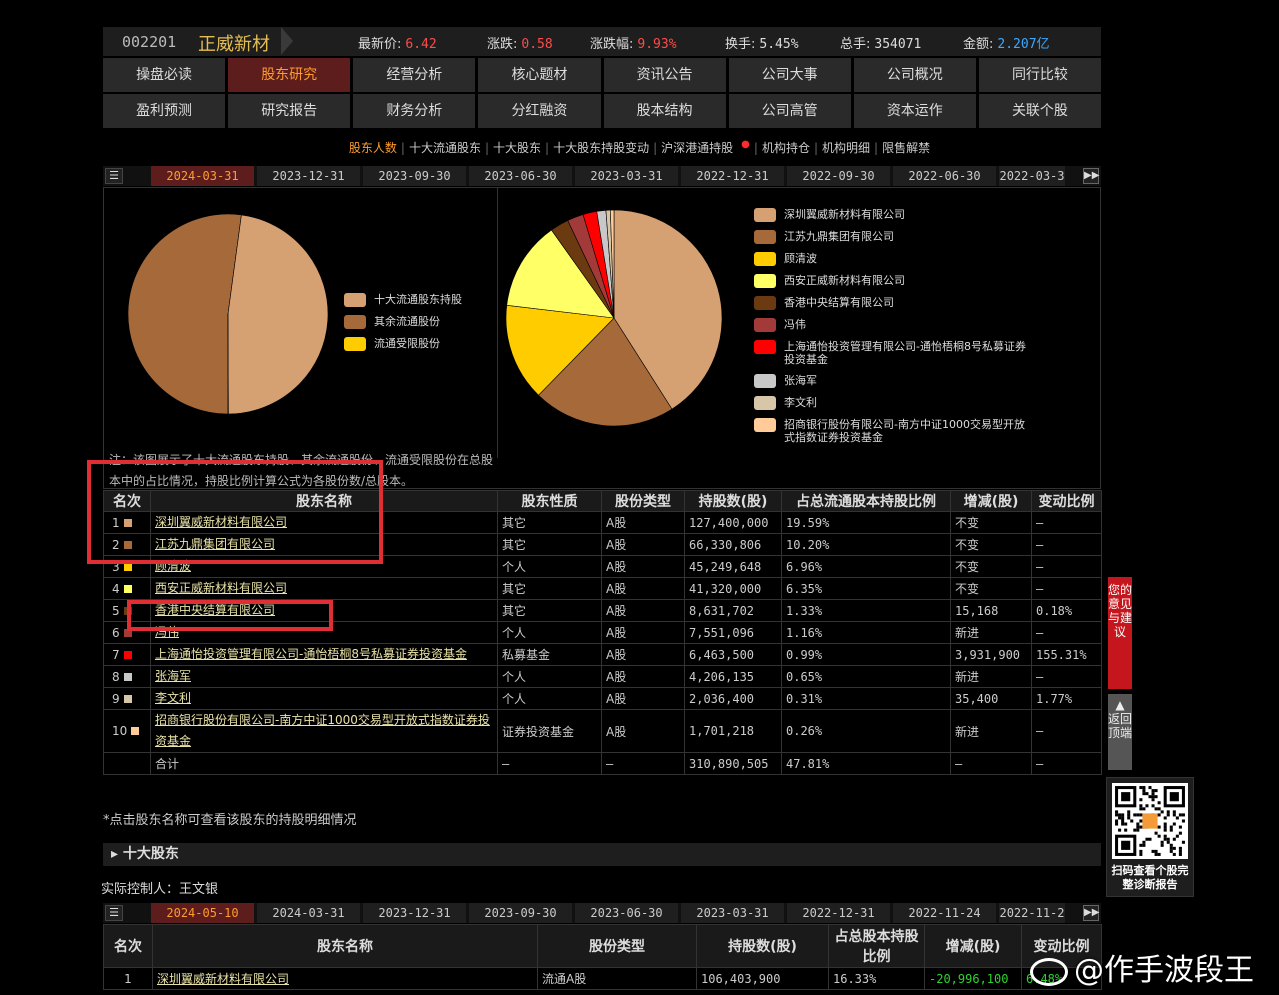 Image resolution: width=1279 pixels, height=995 pixels. I want to click on change-shares: 新进, so click(991, 632).